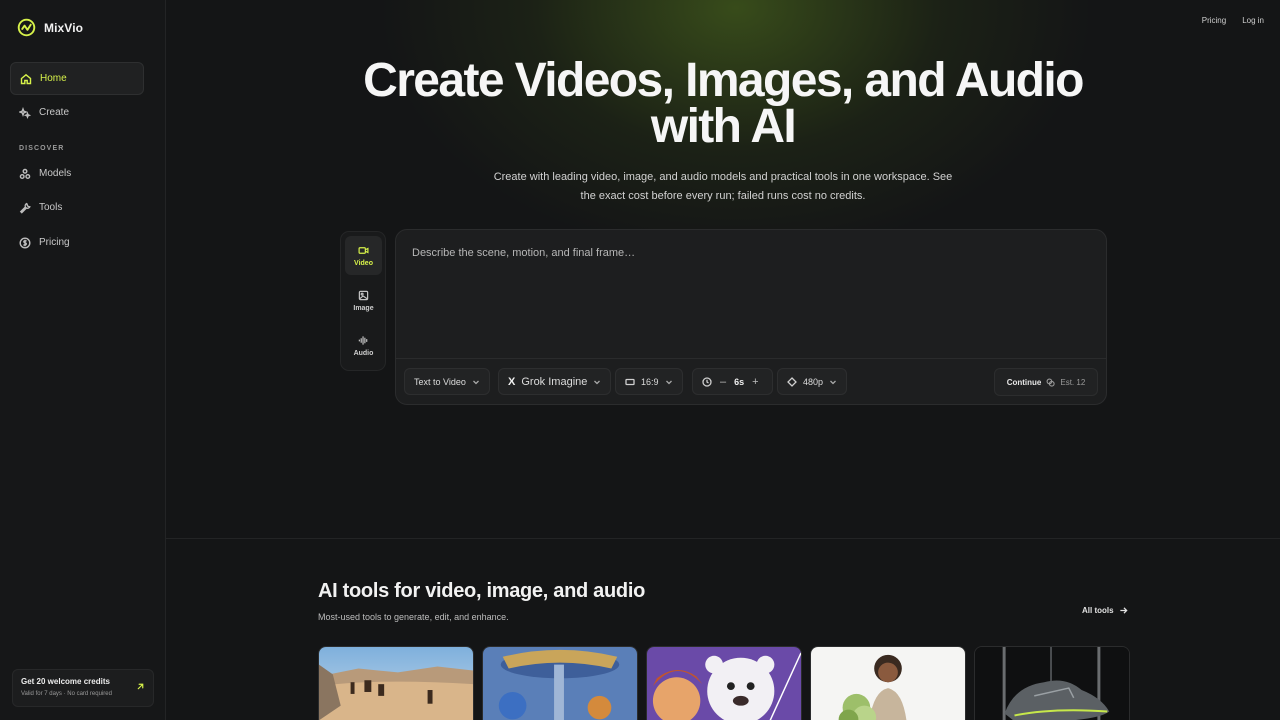 The width and height of the screenshot is (1280, 720). I want to click on sidebar-item-home: Home, so click(77, 78).